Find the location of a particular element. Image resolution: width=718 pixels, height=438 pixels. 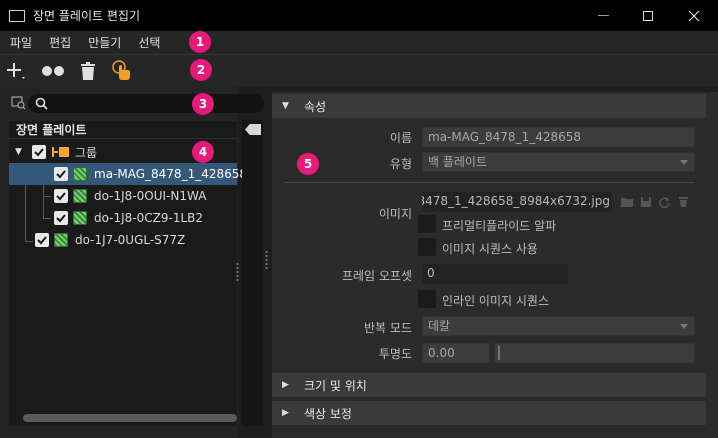

group-checkbox is located at coordinates (39, 152).